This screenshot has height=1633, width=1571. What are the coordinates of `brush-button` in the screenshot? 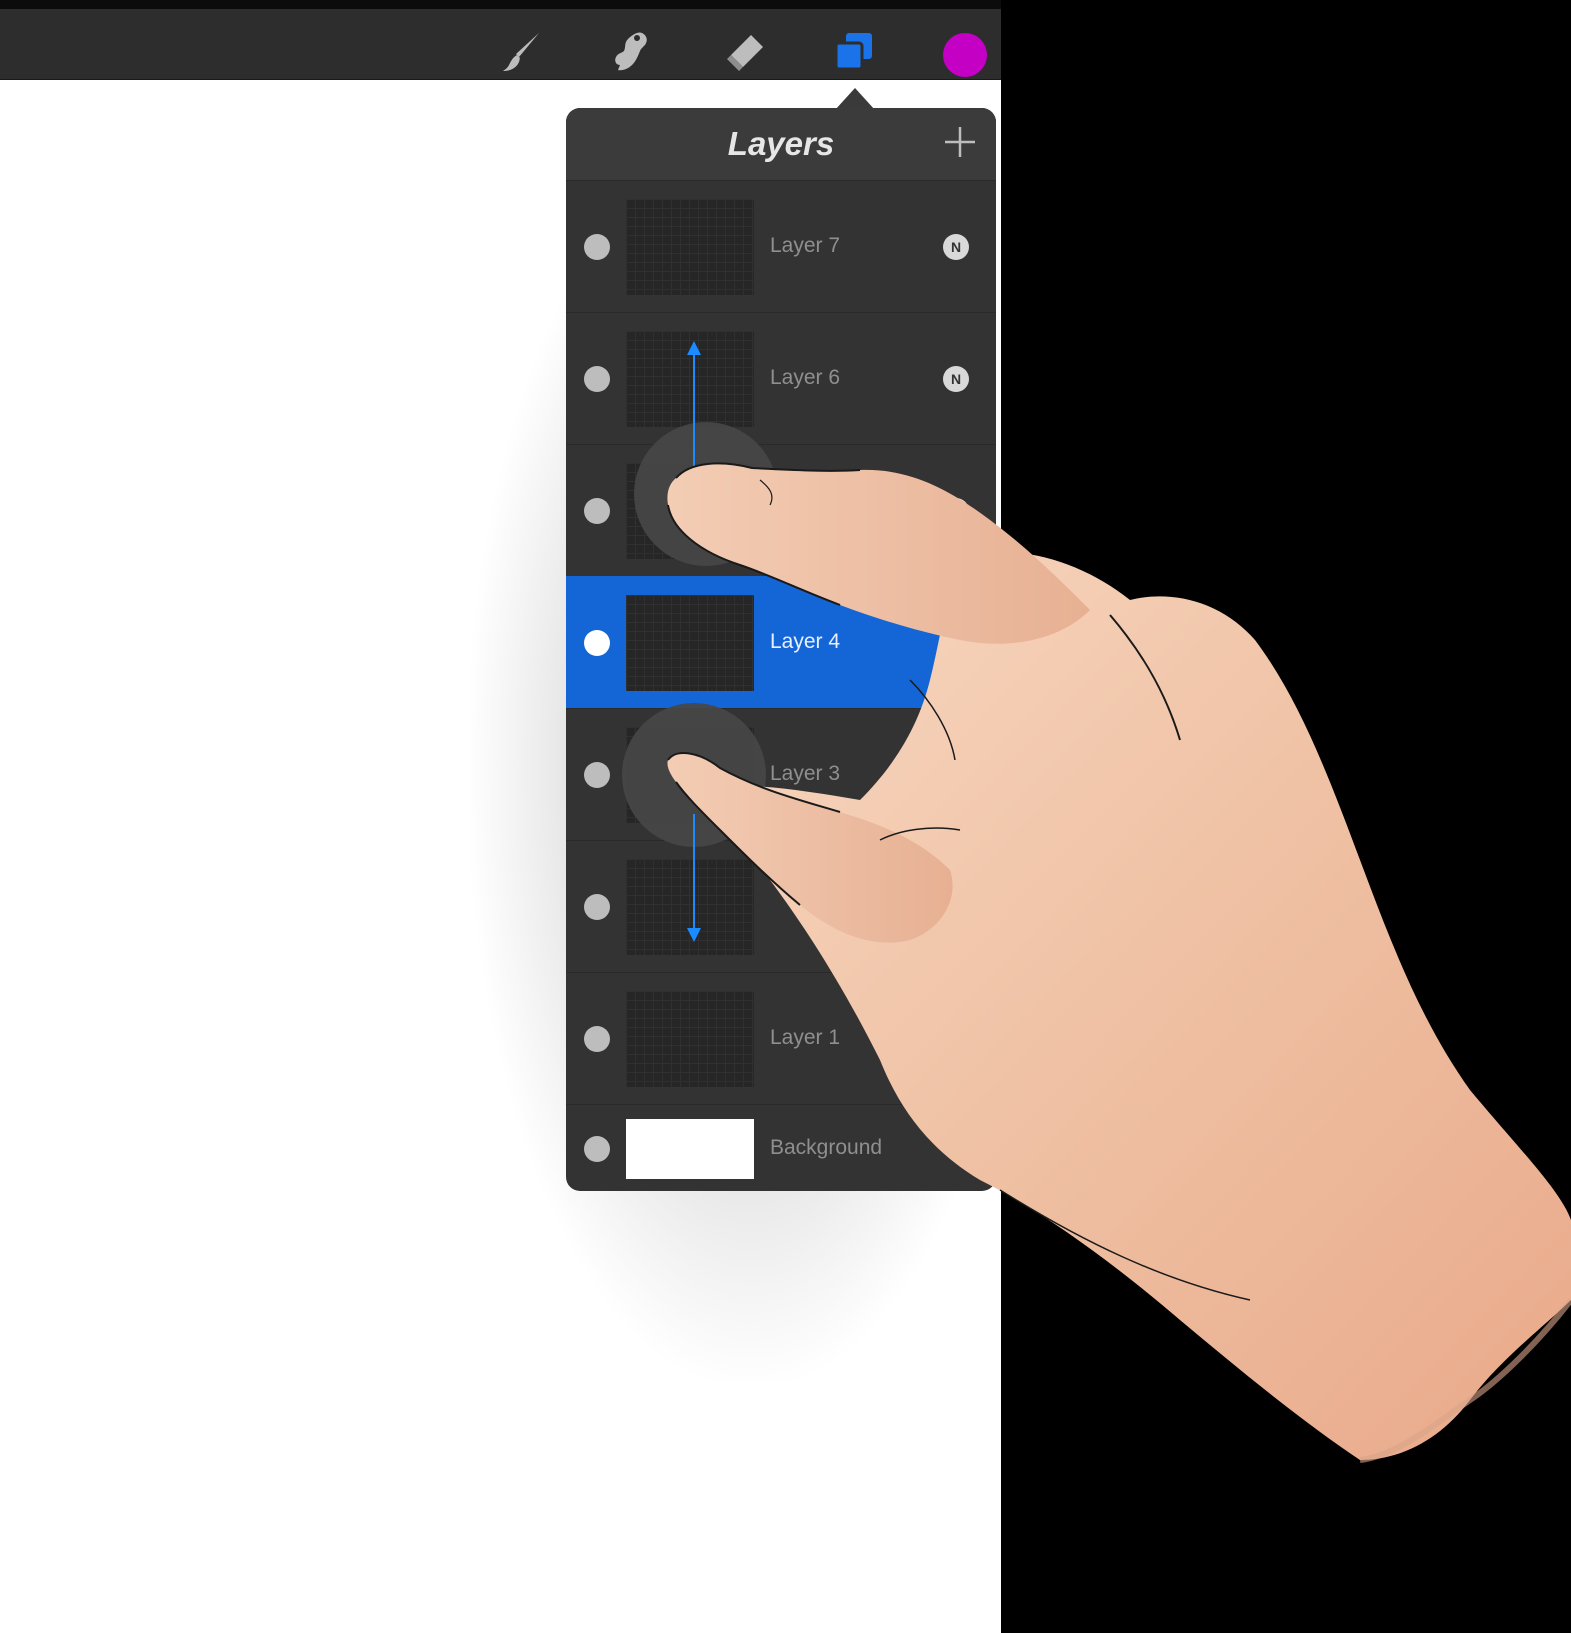 It's located at (522, 52).